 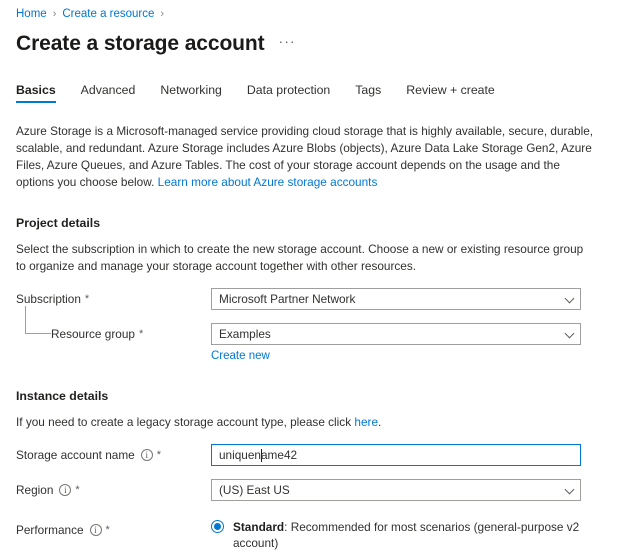 I want to click on section-heading-project-details: Project details, so click(x=58, y=223).